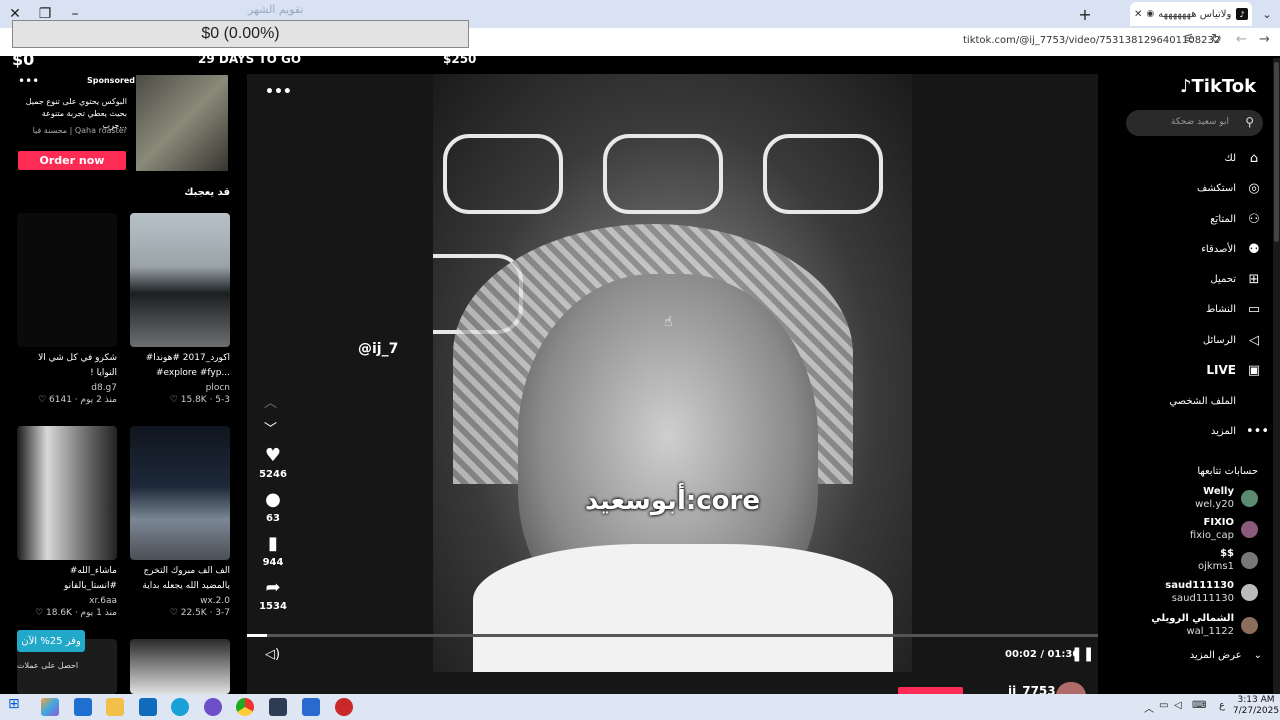 The image size is (1280, 720). I want to click on video-meta: ♡ 18.6K · منذ 1 يوم, so click(67, 613).